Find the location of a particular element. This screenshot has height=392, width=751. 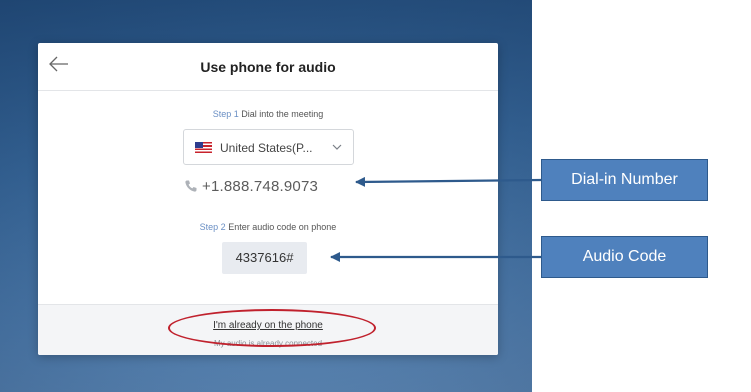

audio-code: 4337616# is located at coordinates (264, 258).